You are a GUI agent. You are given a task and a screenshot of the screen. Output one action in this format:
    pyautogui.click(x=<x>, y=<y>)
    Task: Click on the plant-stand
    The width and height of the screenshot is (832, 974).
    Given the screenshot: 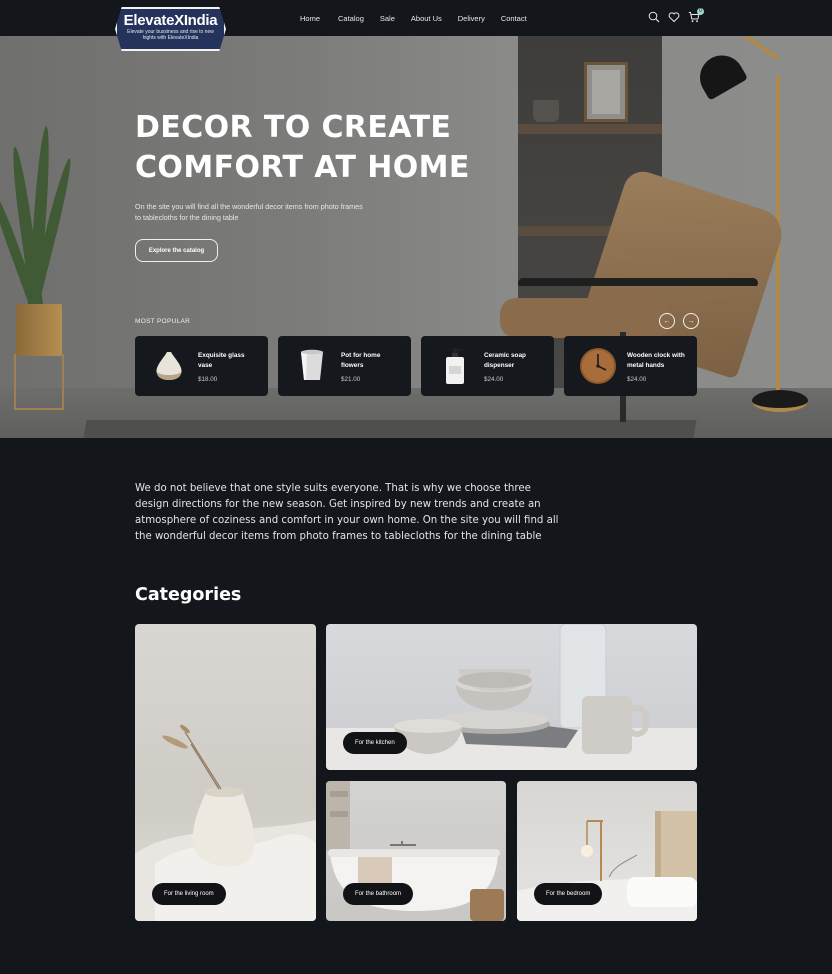 What is the action you would take?
    pyautogui.click(x=39, y=382)
    